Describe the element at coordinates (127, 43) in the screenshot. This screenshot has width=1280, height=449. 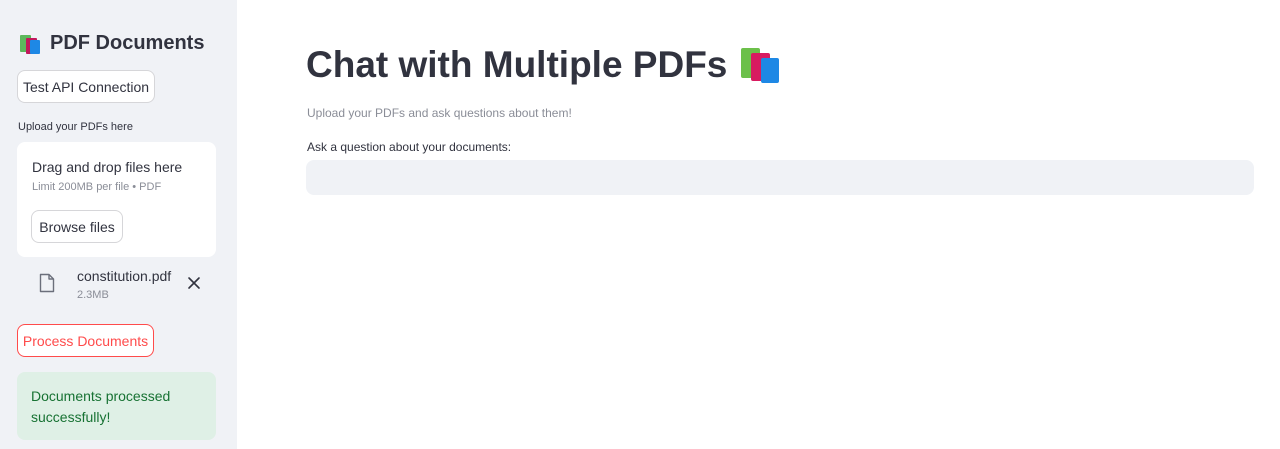
I see `sidebar-title-text: PDF Documents` at that location.